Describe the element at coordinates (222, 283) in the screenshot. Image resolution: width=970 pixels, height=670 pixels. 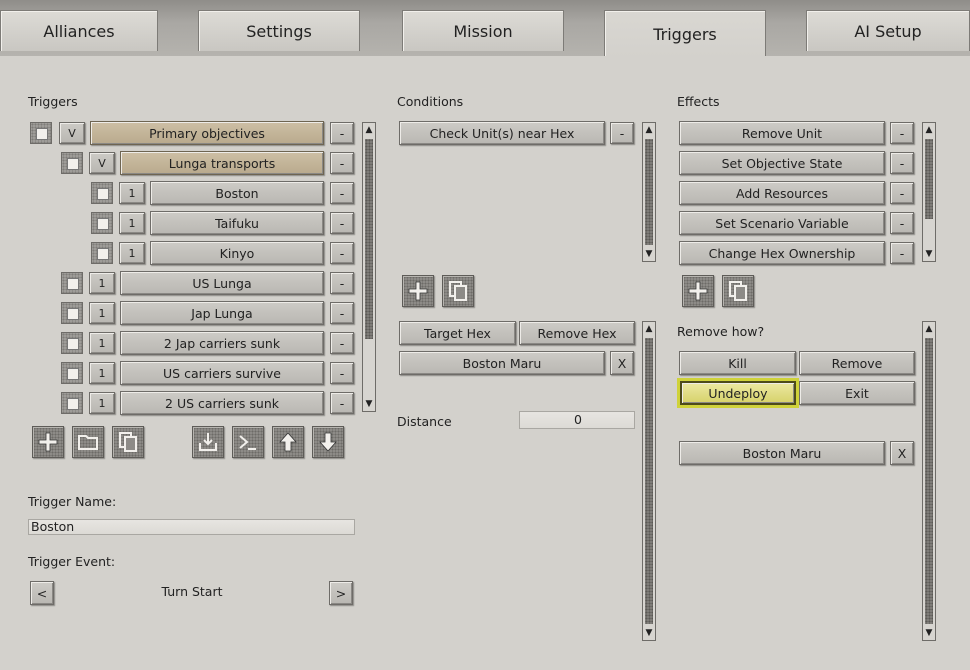
I see `trigger-item: US Lunga` at that location.